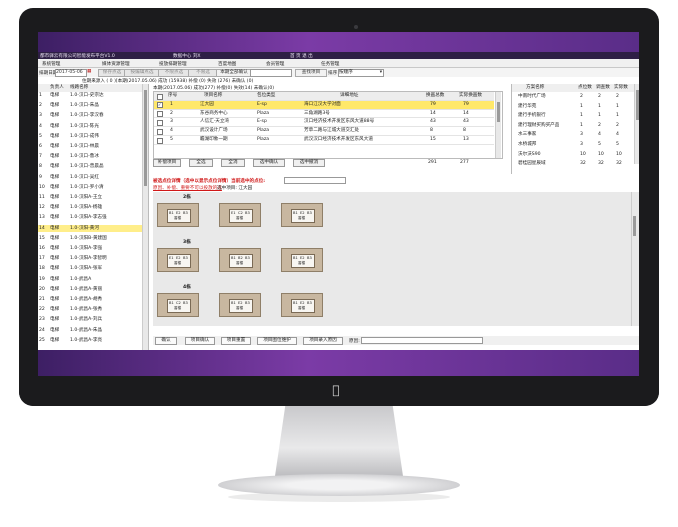 This screenshot has width=678, height=527. What do you see at coordinates (93, 300) in the screenshot?
I see `route-row: 21 电梯 1.0-武昌A-胡秀` at bounding box center [93, 300].